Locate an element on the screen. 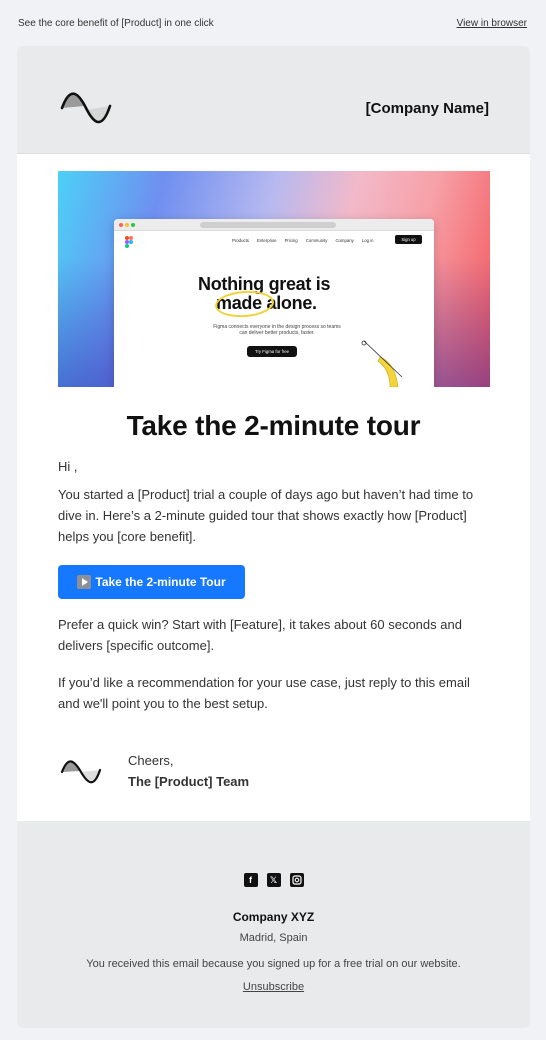 The width and height of the screenshot is (546, 1040). footer-location: Madrid, Spain is located at coordinates (273, 938).